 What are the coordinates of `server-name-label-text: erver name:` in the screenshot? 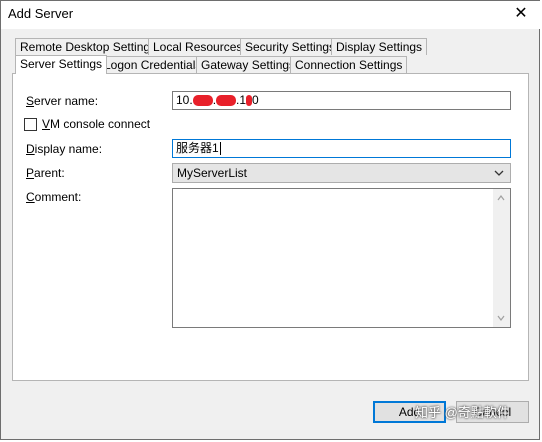 It's located at (66, 101).